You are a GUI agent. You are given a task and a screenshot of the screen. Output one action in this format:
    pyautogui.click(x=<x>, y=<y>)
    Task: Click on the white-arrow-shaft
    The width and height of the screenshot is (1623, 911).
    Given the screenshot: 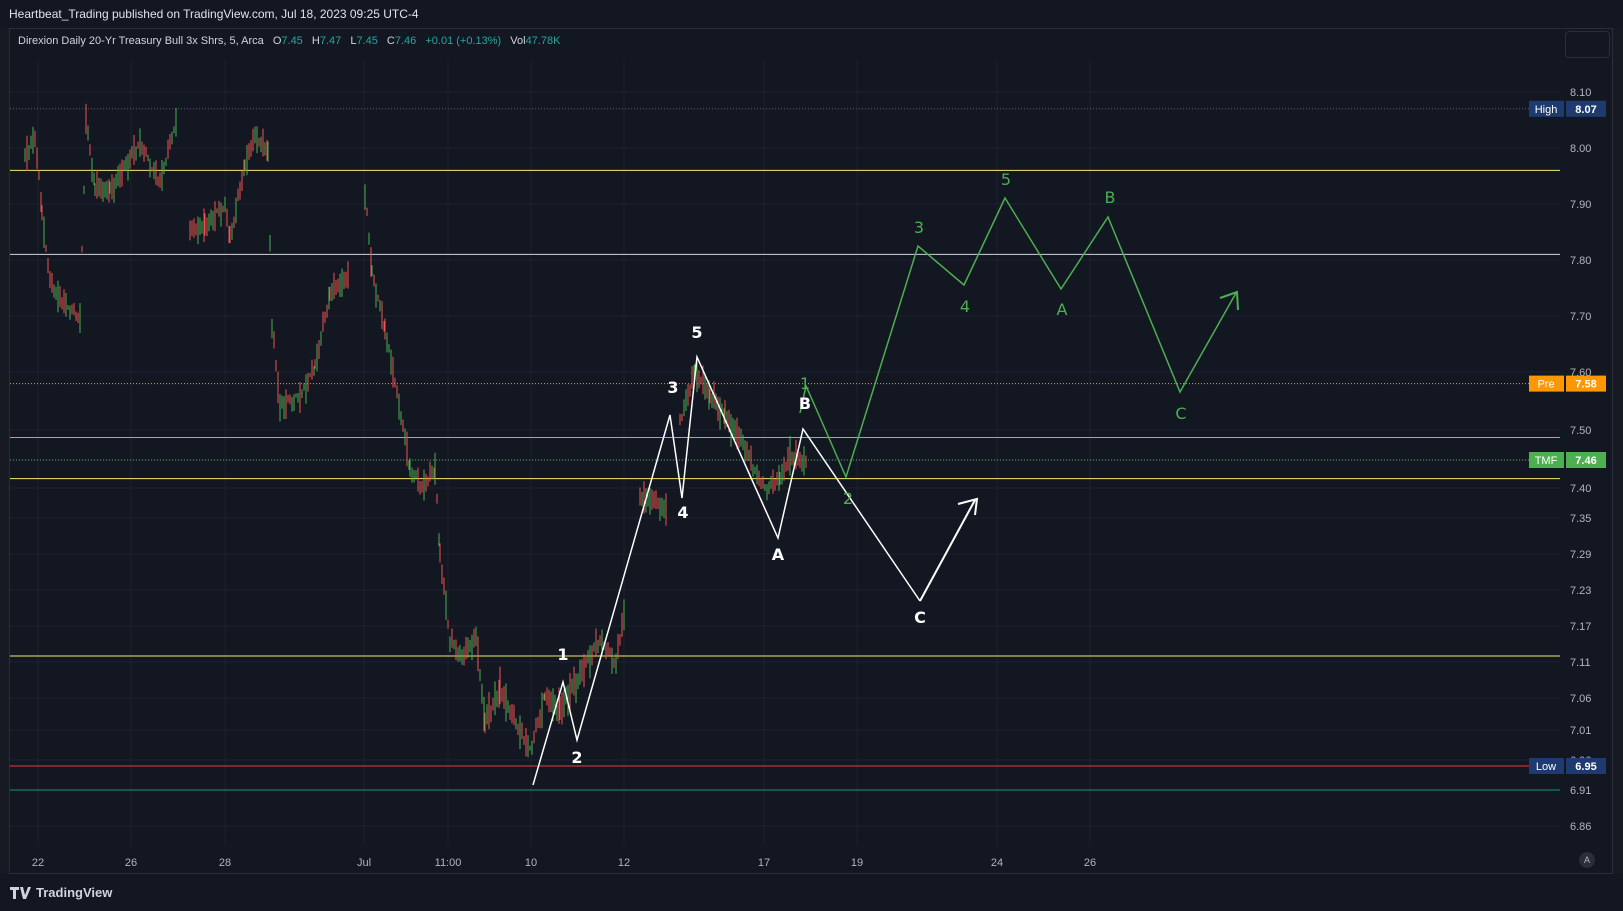 What is the action you would take?
    pyautogui.click(x=947, y=550)
    